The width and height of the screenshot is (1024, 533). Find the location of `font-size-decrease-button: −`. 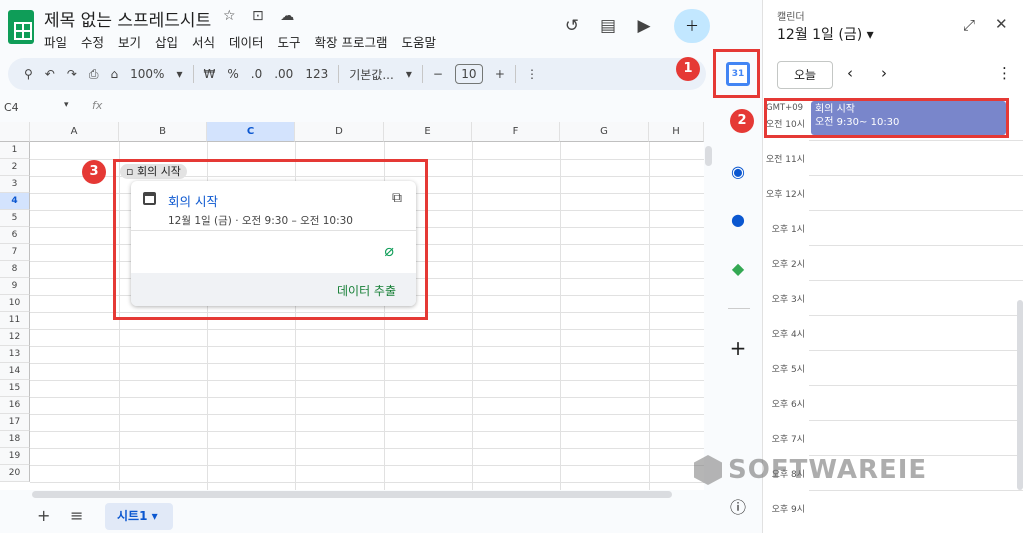

font-size-decrease-button: − is located at coordinates (438, 74).